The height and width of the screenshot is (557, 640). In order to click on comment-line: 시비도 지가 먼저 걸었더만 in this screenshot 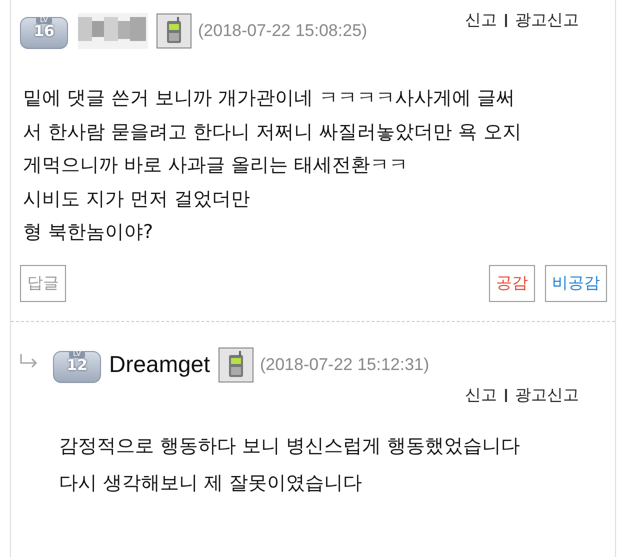, I will do `click(137, 199)`.